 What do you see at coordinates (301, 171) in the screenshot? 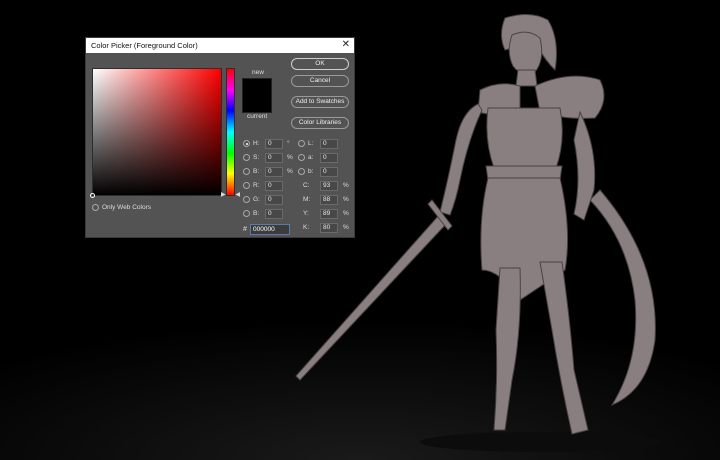
I see `lab-b-radio` at bounding box center [301, 171].